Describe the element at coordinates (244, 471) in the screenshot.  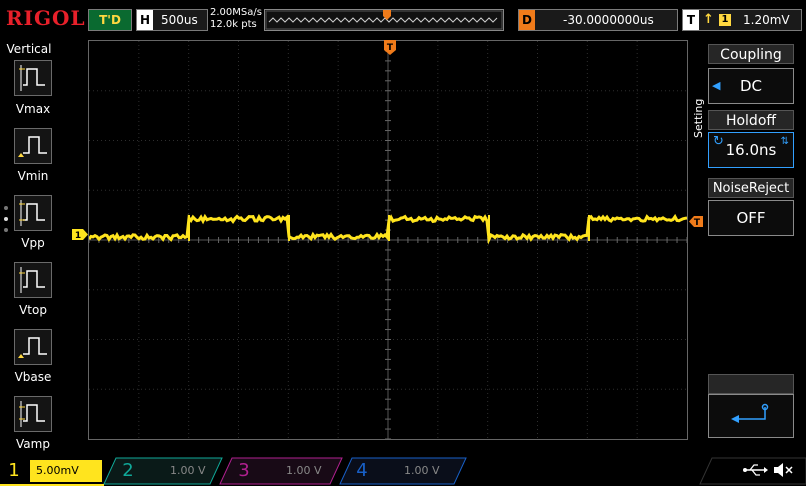
I see `channel3-number: 3` at that location.